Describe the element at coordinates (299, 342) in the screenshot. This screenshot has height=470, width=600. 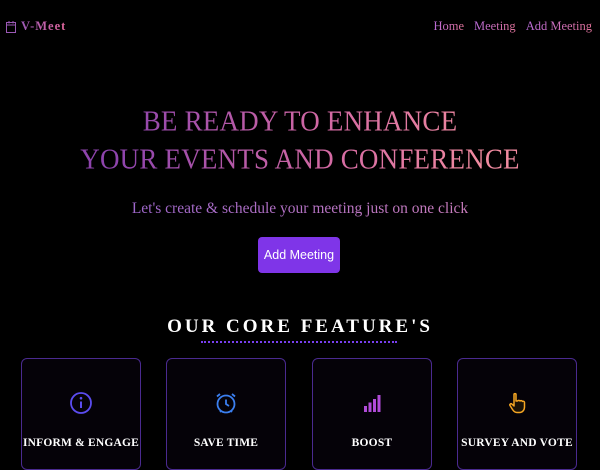
I see `features-title-underline` at that location.